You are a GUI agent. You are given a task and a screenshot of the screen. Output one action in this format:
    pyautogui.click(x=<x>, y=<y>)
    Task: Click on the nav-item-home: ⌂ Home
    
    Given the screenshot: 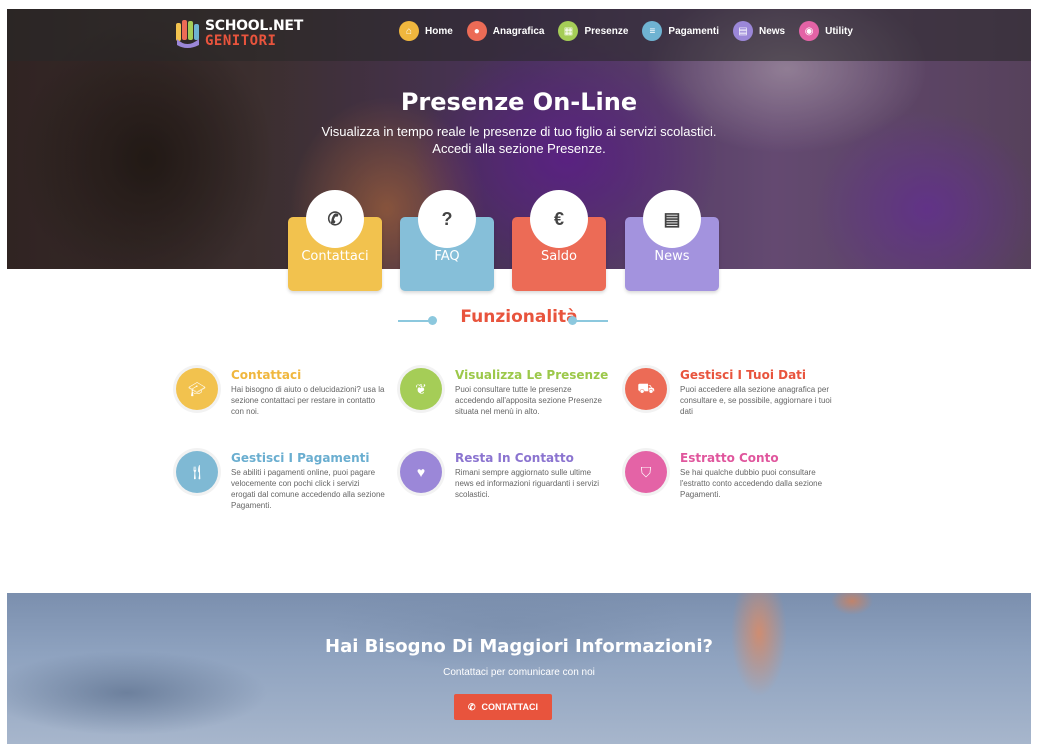 What is the action you would take?
    pyautogui.click(x=426, y=31)
    